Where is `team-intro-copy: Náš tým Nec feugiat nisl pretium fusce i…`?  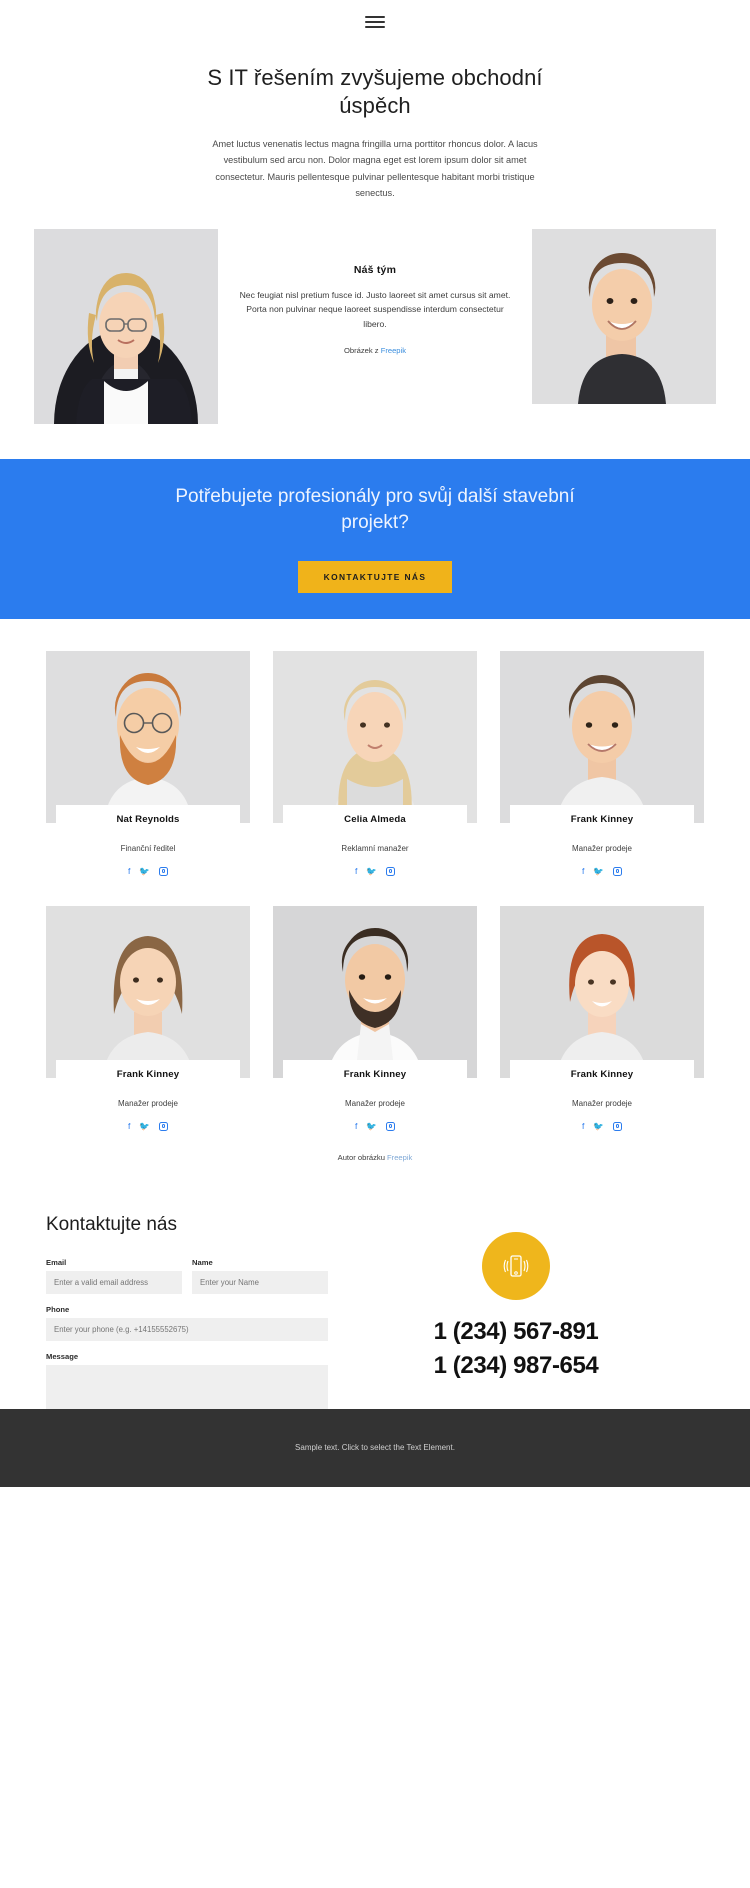
team-intro-copy: Náš tým Nec feugiat nisl pretium fusce i… is located at coordinates (375, 309).